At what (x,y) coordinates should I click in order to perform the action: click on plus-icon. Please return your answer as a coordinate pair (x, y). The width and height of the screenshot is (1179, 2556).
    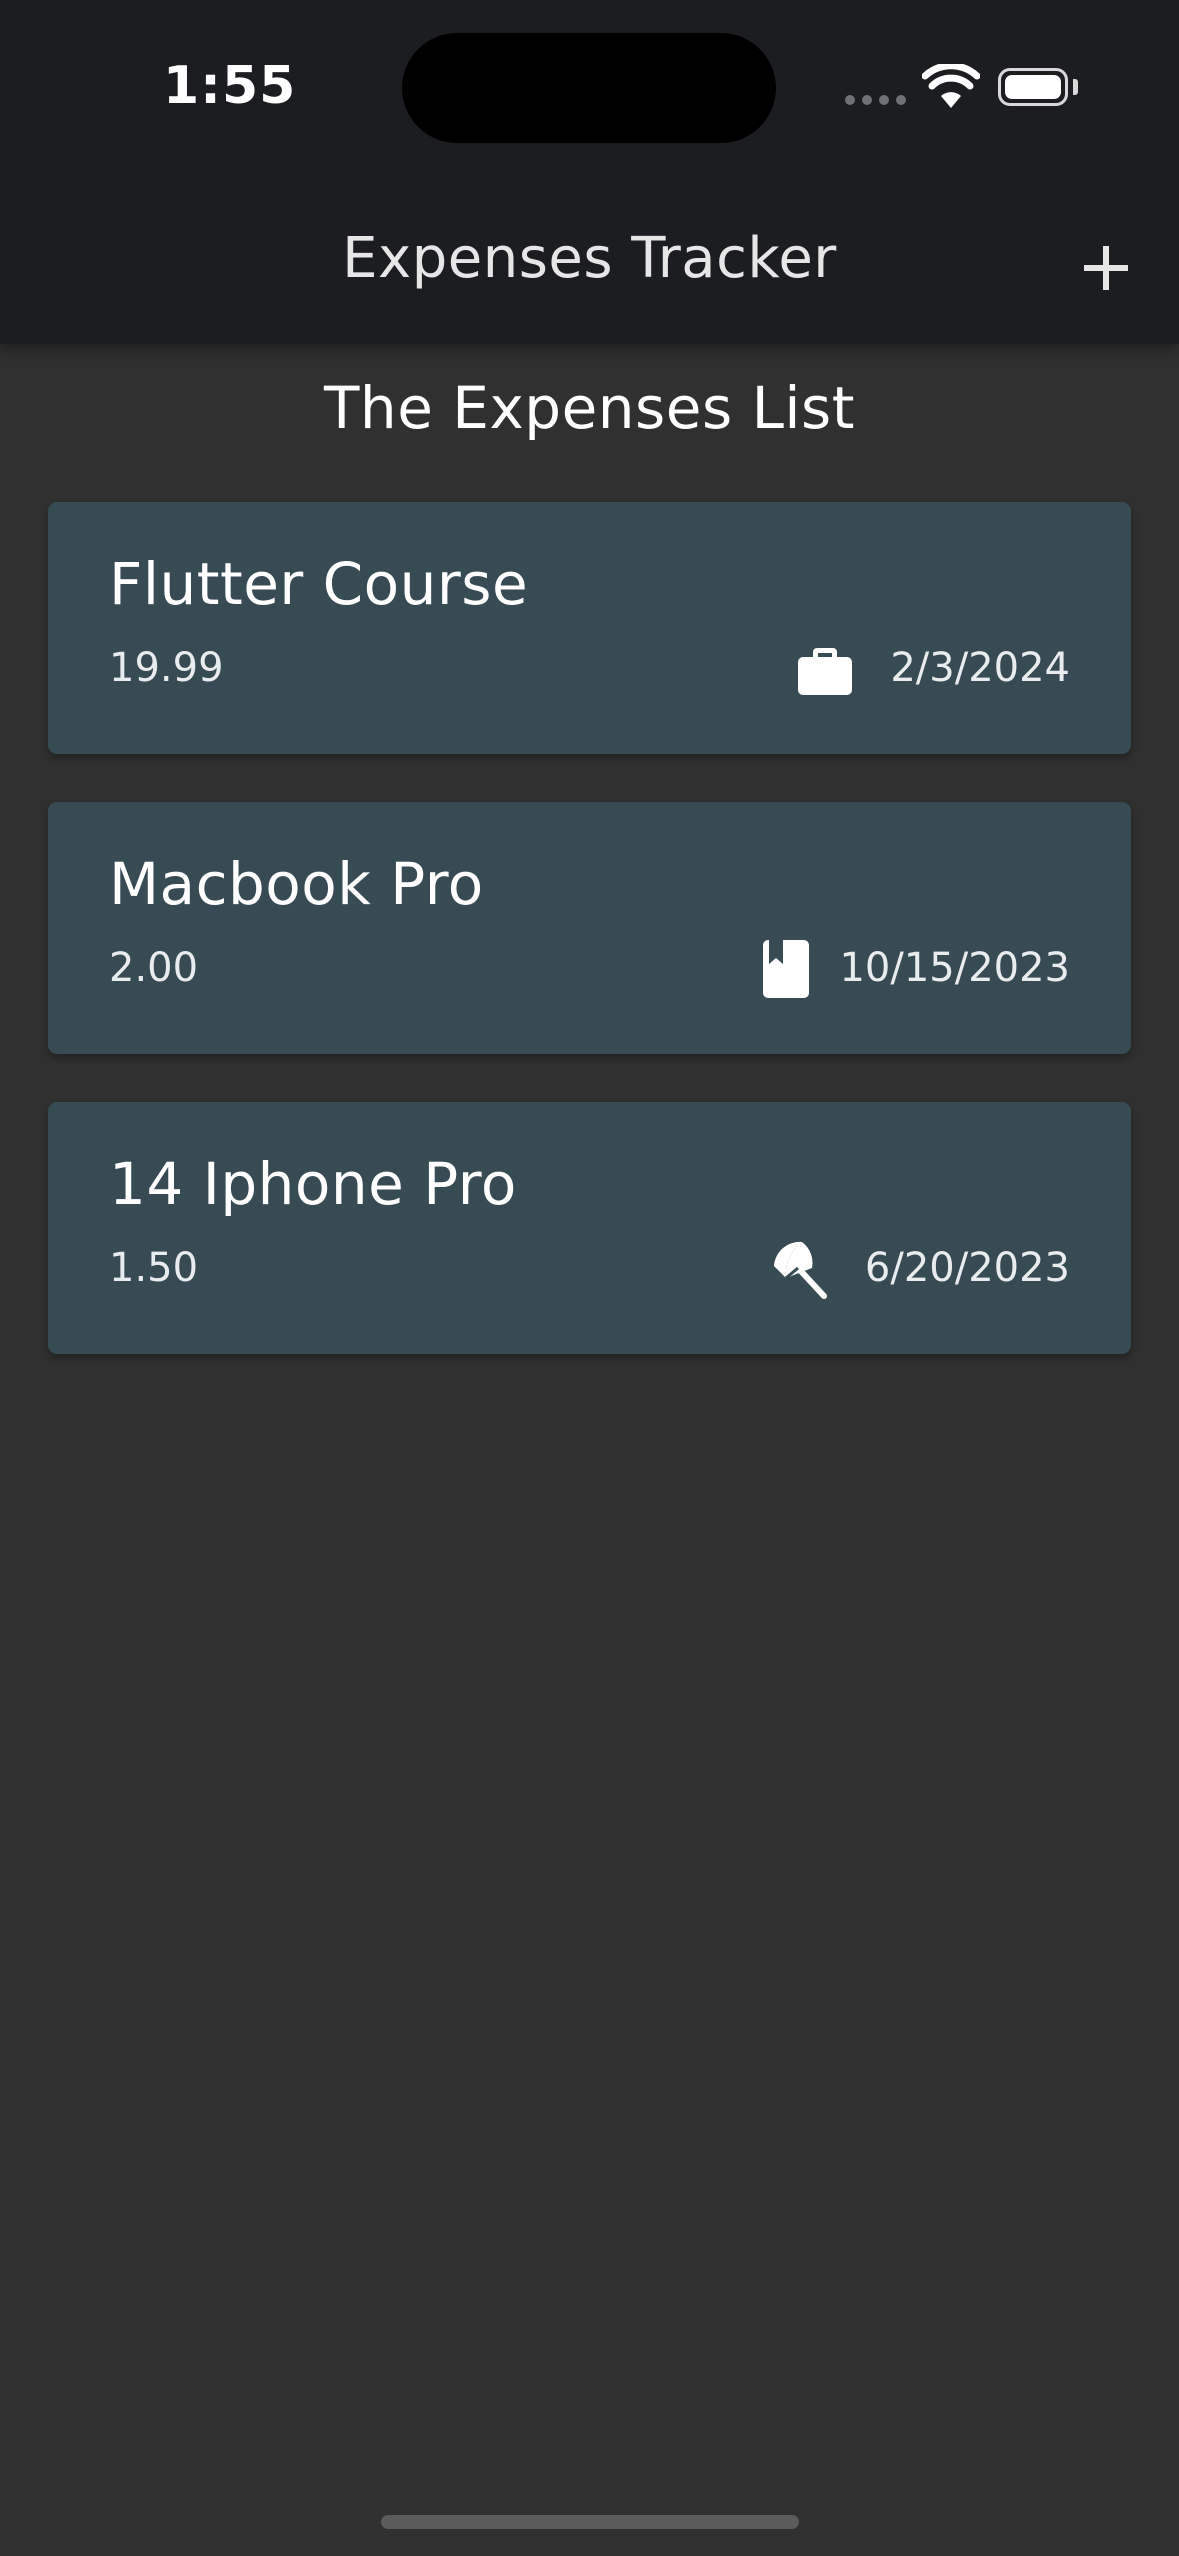
    Looking at the image, I should click on (1106, 268).